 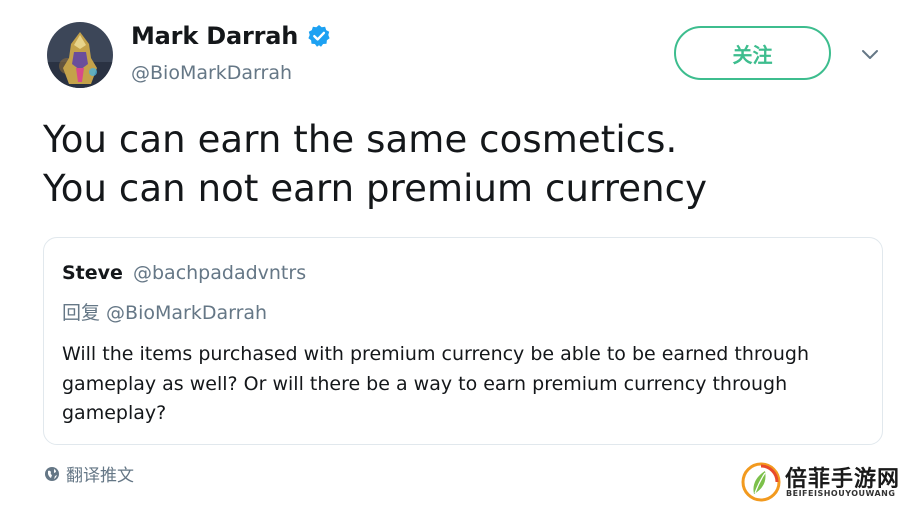 I want to click on quoted-line: gameplay?, so click(x=114, y=413).